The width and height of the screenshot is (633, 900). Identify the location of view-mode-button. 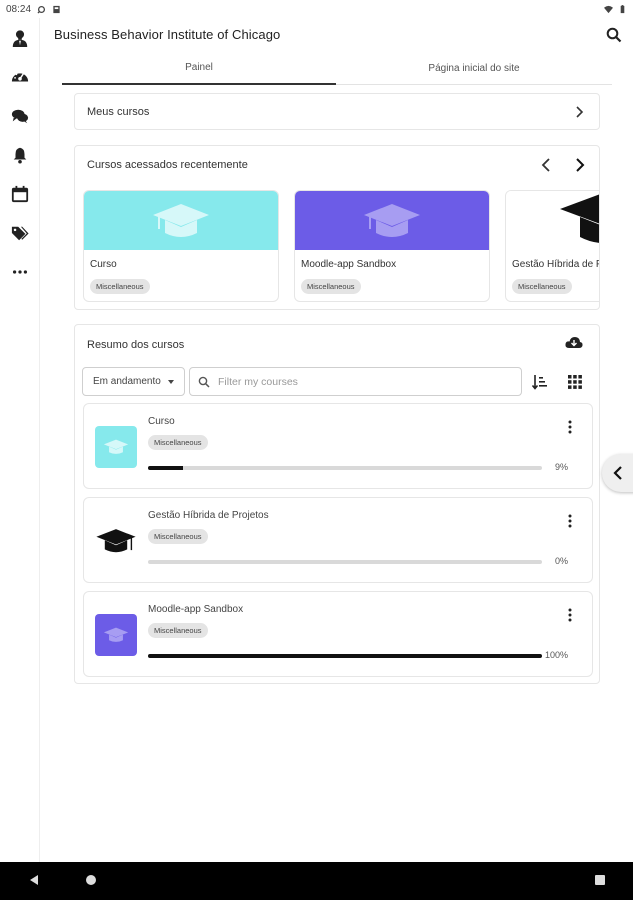
(575, 382).